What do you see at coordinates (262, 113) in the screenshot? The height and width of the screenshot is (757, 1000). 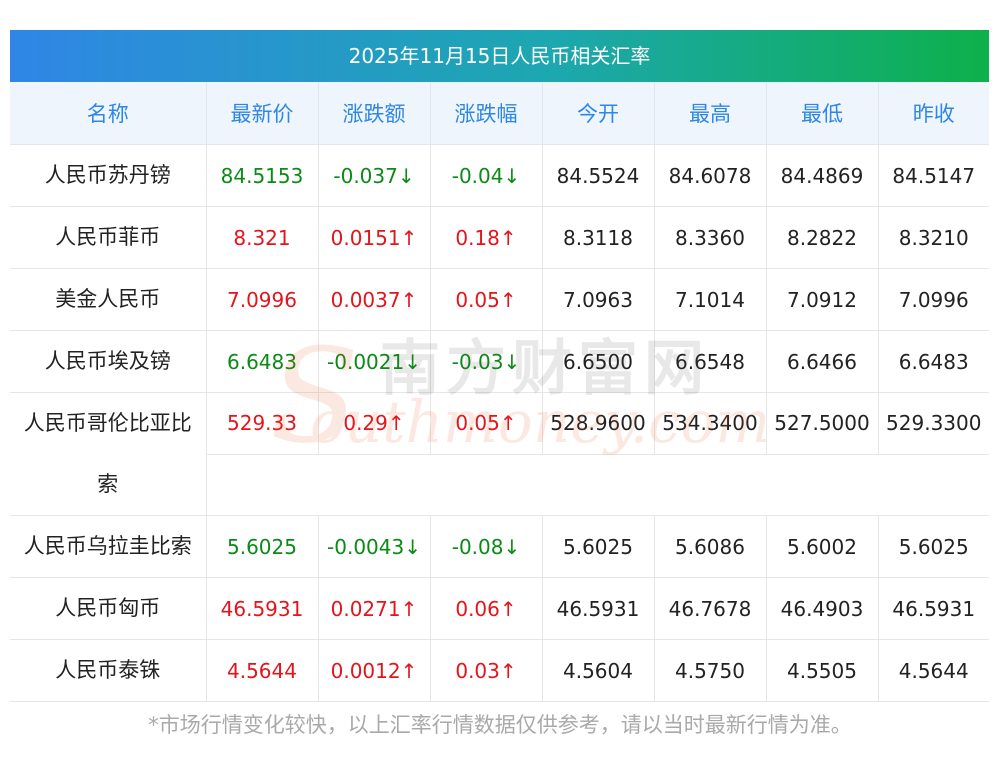 I see `header-price: 最新价` at bounding box center [262, 113].